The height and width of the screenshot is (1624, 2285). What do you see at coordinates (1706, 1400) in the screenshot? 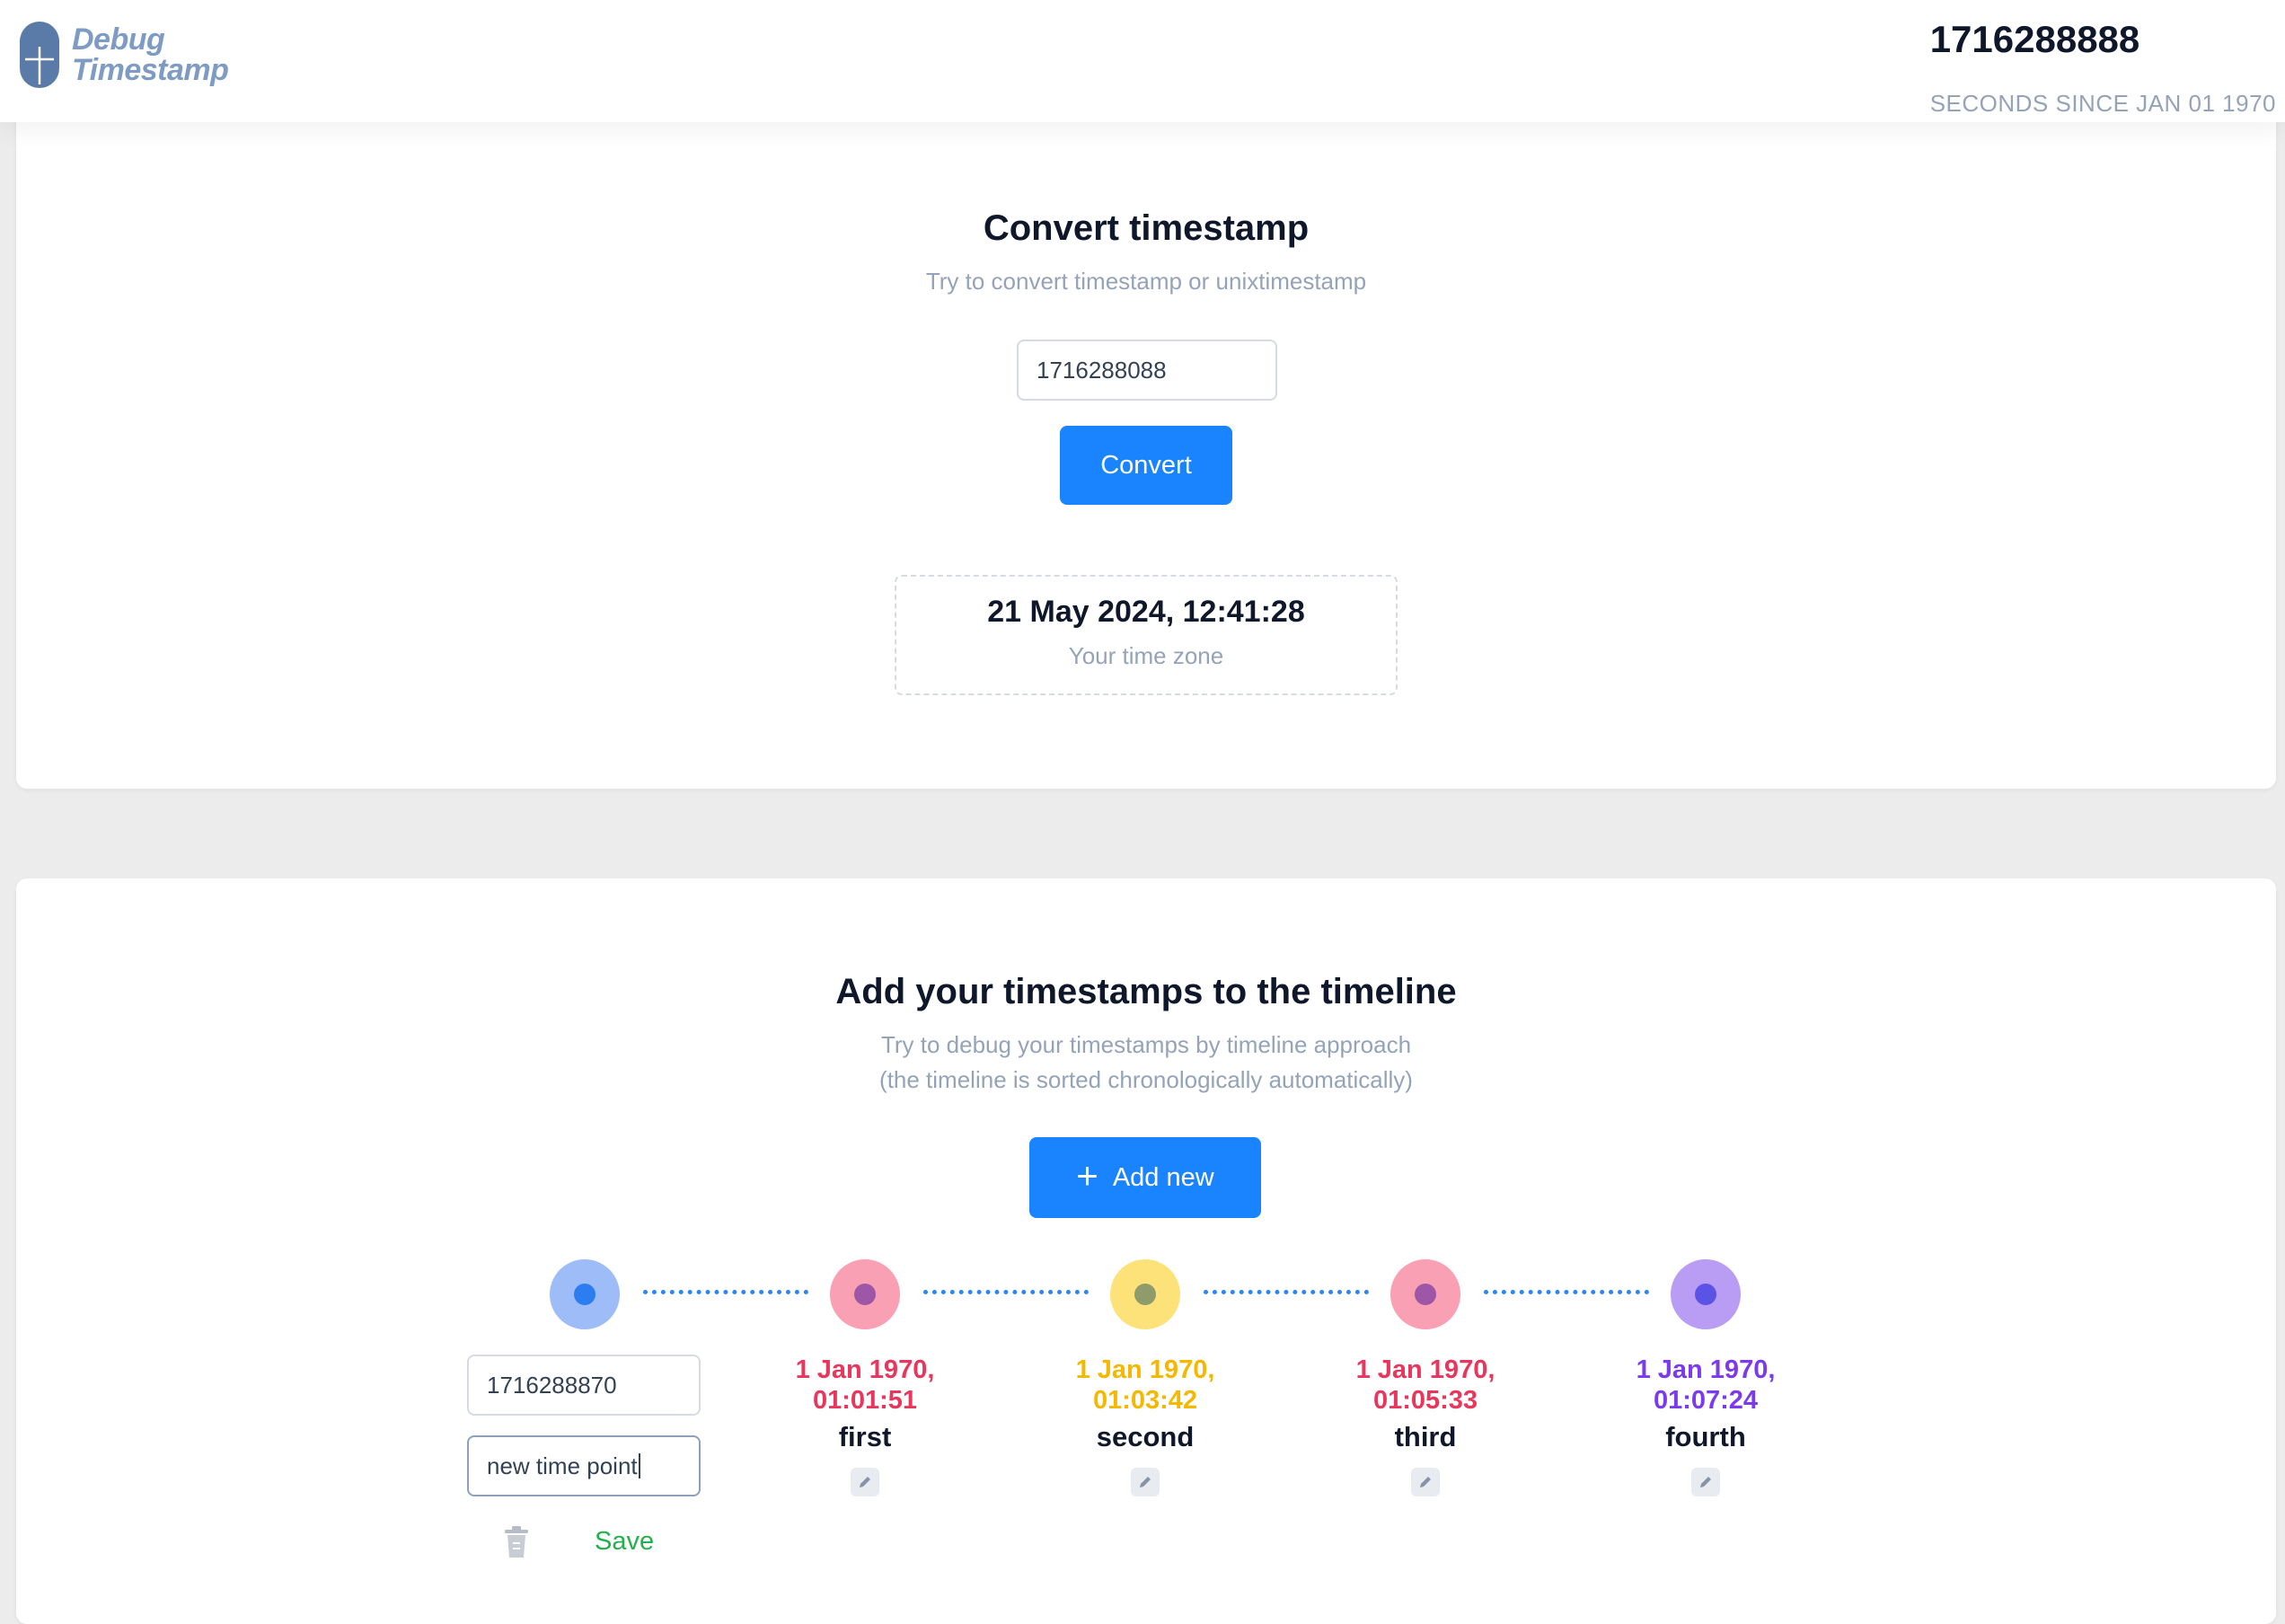
I see `timeline-point-time: 01:07:24` at bounding box center [1706, 1400].